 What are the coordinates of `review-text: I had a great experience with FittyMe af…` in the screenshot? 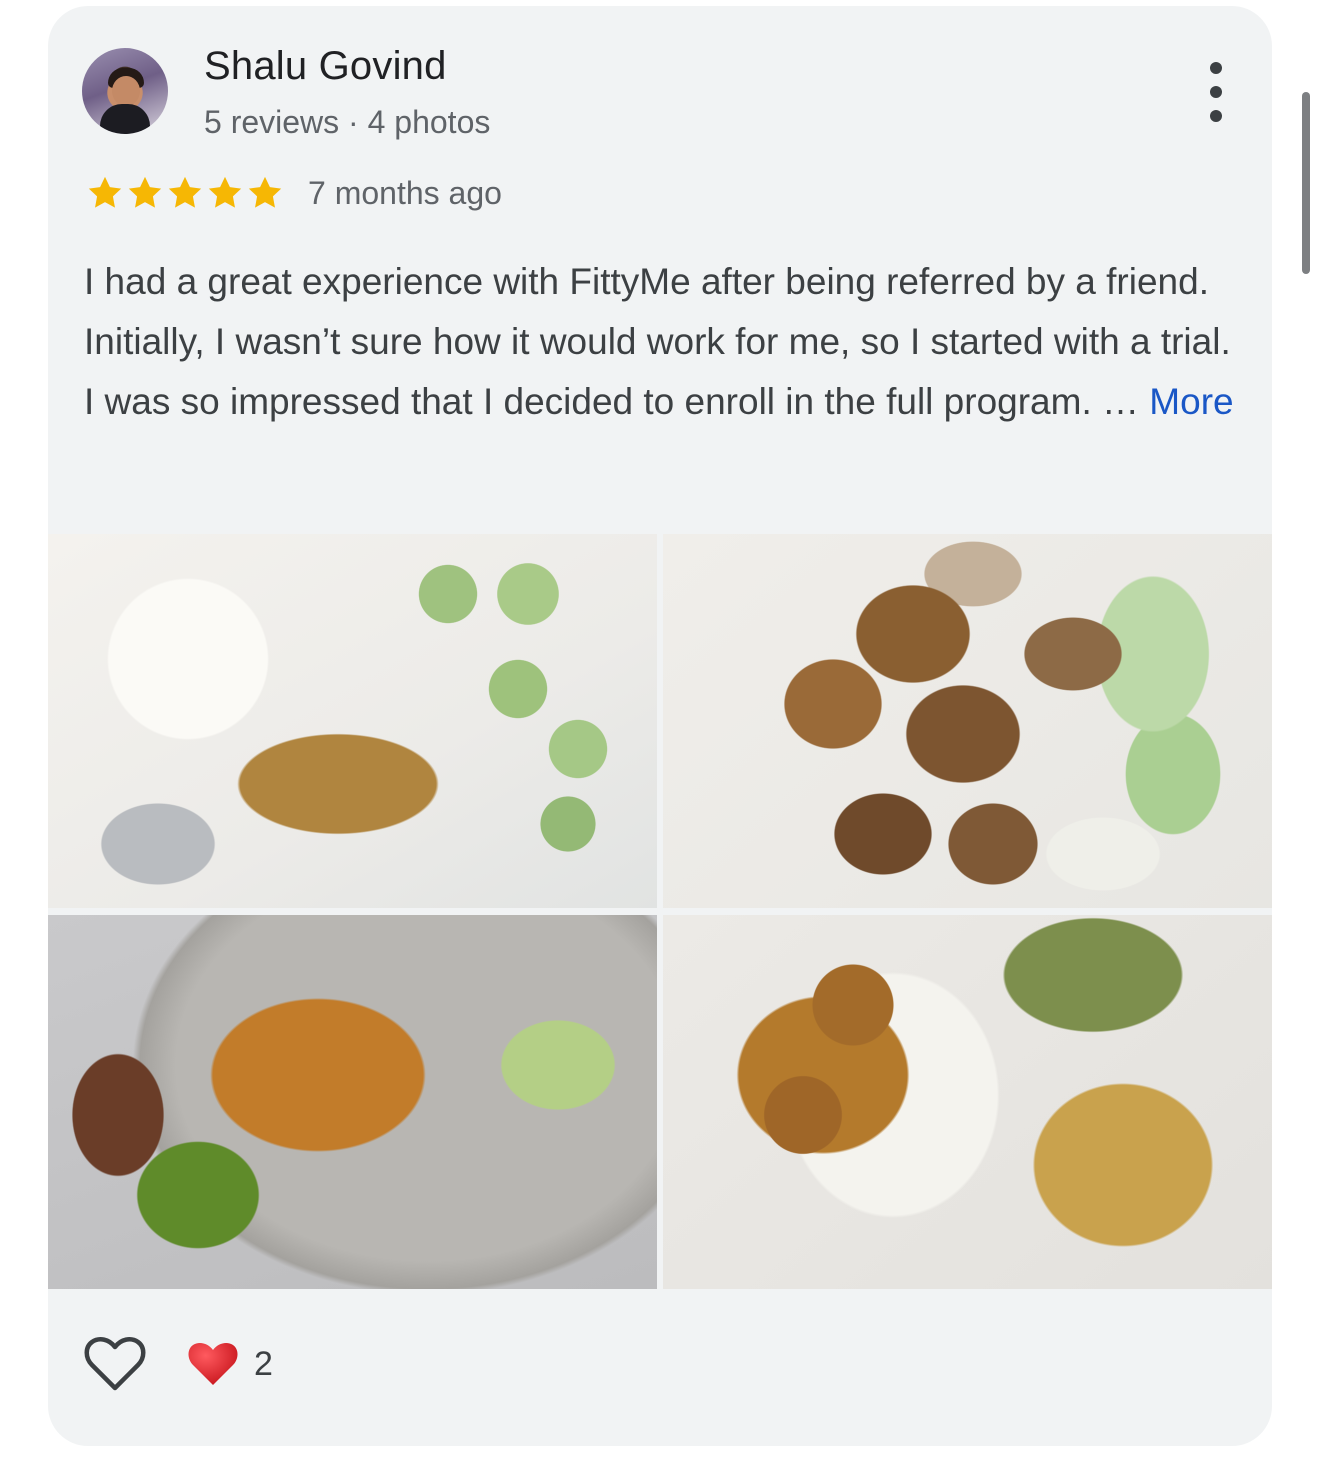 It's located at (659, 342).